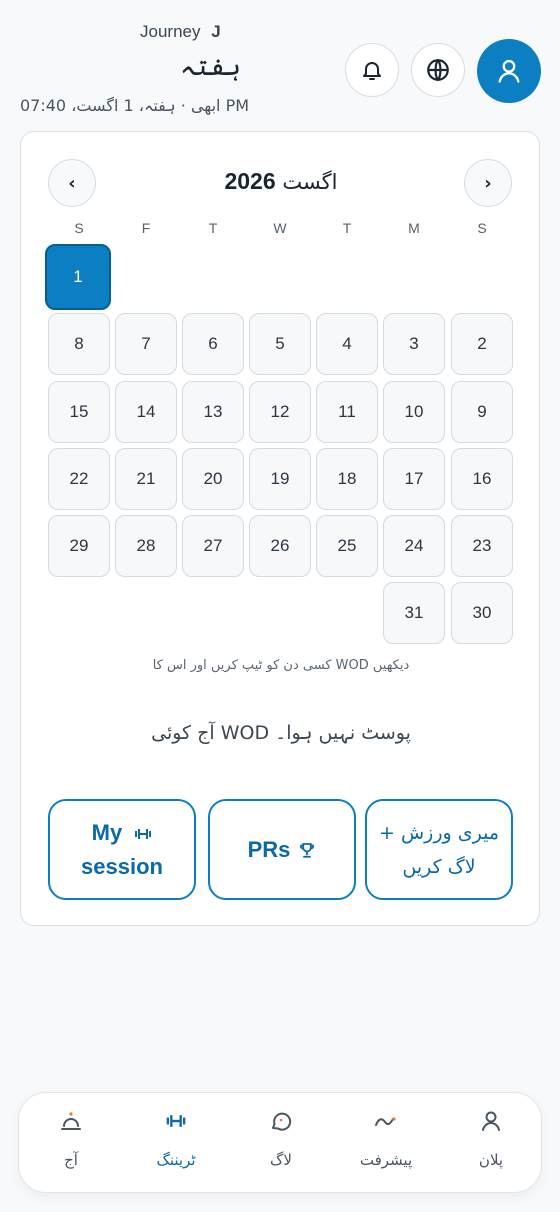  Describe the element at coordinates (386, 1143) in the screenshot. I see `nav-item-progress: پیشرفت` at that location.